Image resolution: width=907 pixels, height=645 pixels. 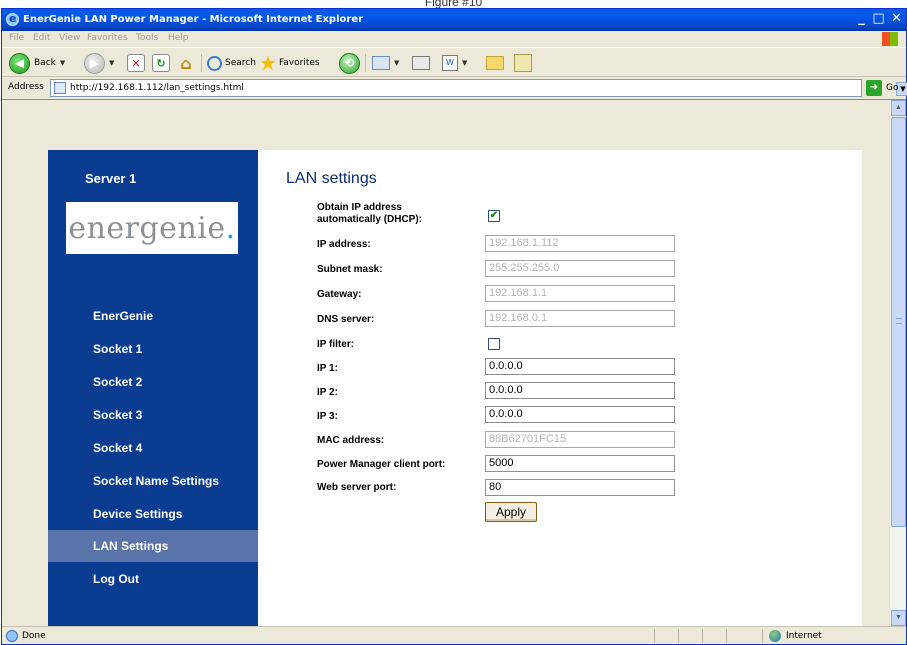 What do you see at coordinates (453, 4) in the screenshot?
I see `figure-caption: Figure #10` at bounding box center [453, 4].